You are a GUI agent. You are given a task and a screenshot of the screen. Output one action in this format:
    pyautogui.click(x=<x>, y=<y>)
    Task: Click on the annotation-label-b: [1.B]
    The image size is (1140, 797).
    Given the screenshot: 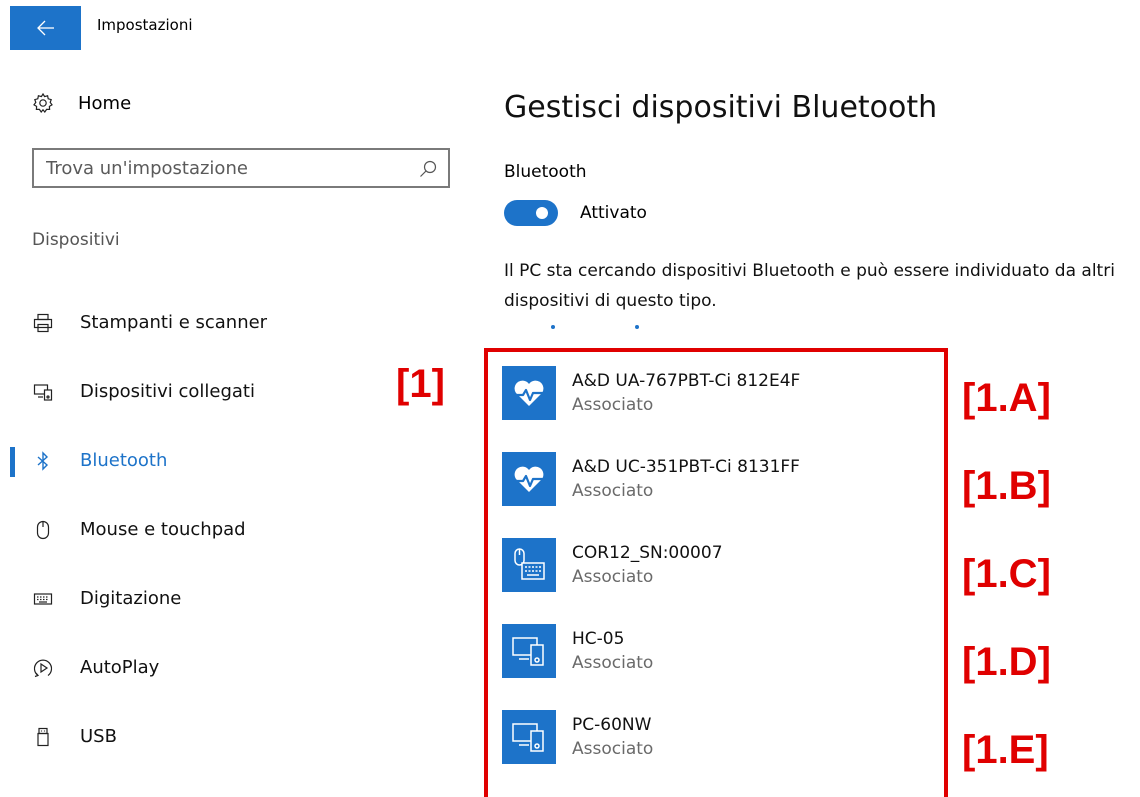 What is the action you would take?
    pyautogui.click(x=1006, y=486)
    